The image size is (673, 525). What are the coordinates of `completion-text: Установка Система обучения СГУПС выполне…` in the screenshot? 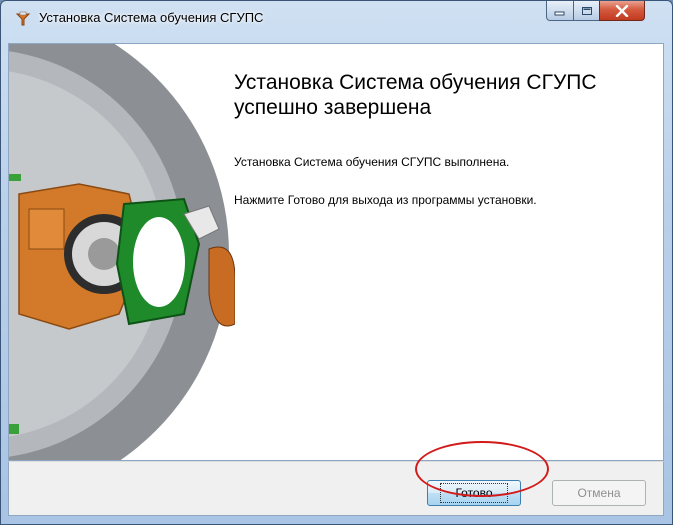 It's located at (372, 162).